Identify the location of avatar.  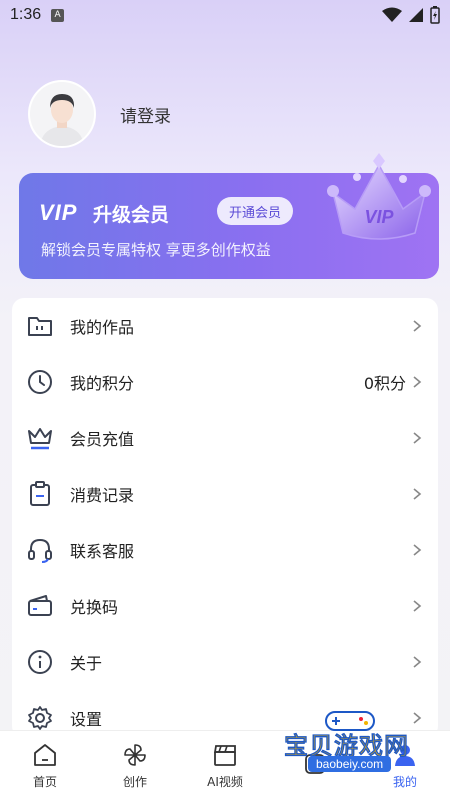
(62, 114).